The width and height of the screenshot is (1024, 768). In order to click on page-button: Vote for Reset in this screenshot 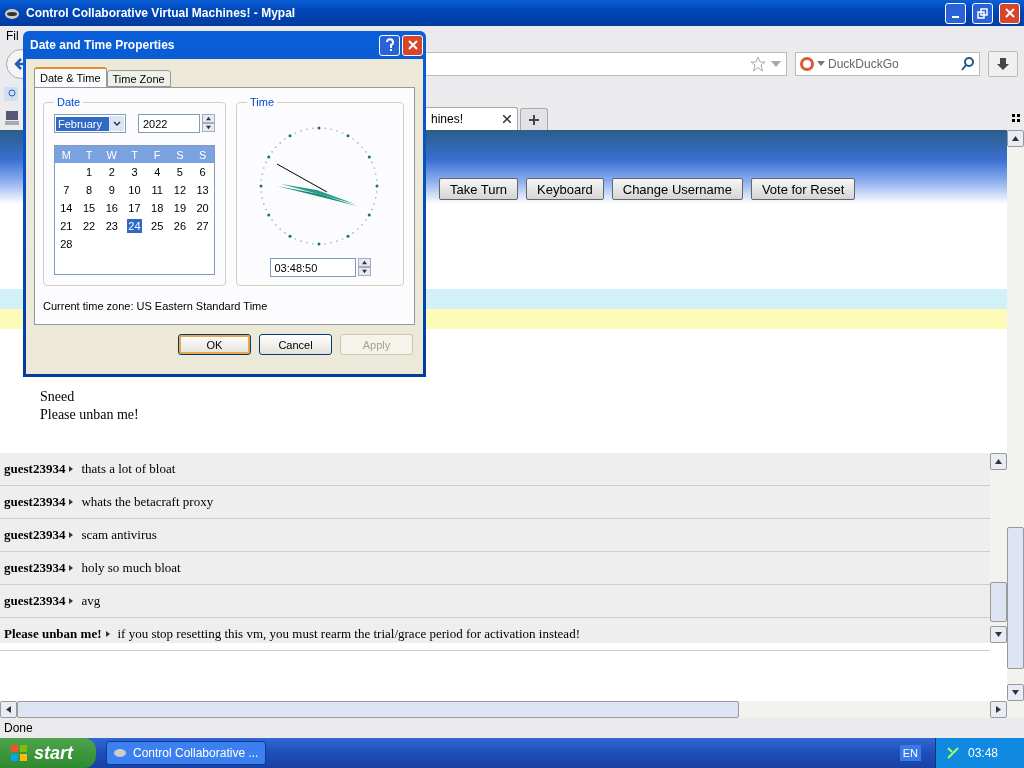, I will do `click(803, 189)`.